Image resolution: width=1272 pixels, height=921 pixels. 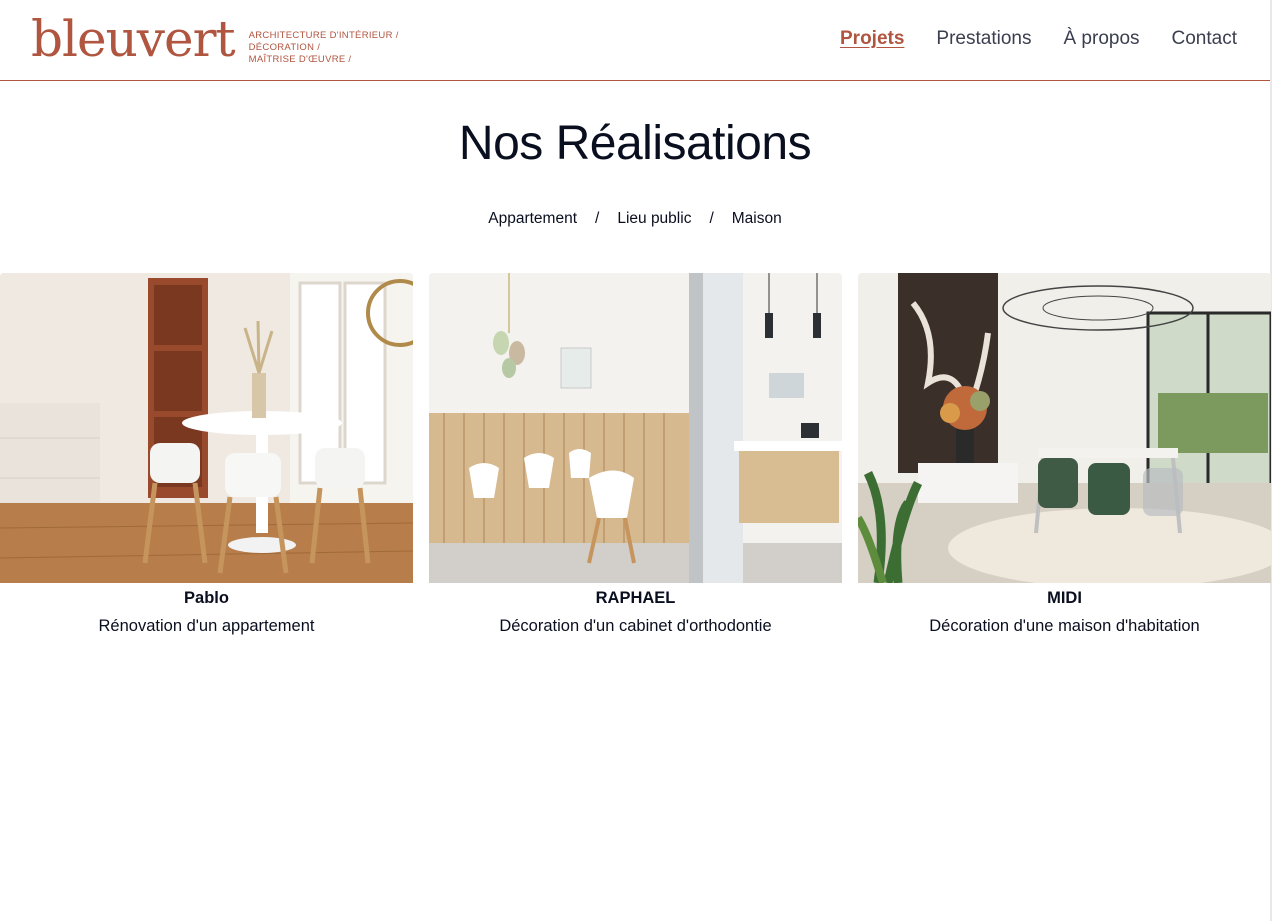 What do you see at coordinates (635, 143) in the screenshot?
I see `page-title: Nos Réalisations` at bounding box center [635, 143].